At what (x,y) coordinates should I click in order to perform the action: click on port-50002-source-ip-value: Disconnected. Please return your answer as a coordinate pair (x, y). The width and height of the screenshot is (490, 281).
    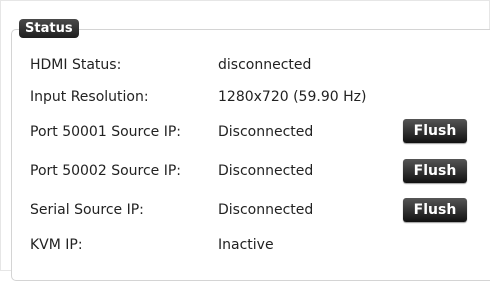
    Looking at the image, I should click on (266, 171).